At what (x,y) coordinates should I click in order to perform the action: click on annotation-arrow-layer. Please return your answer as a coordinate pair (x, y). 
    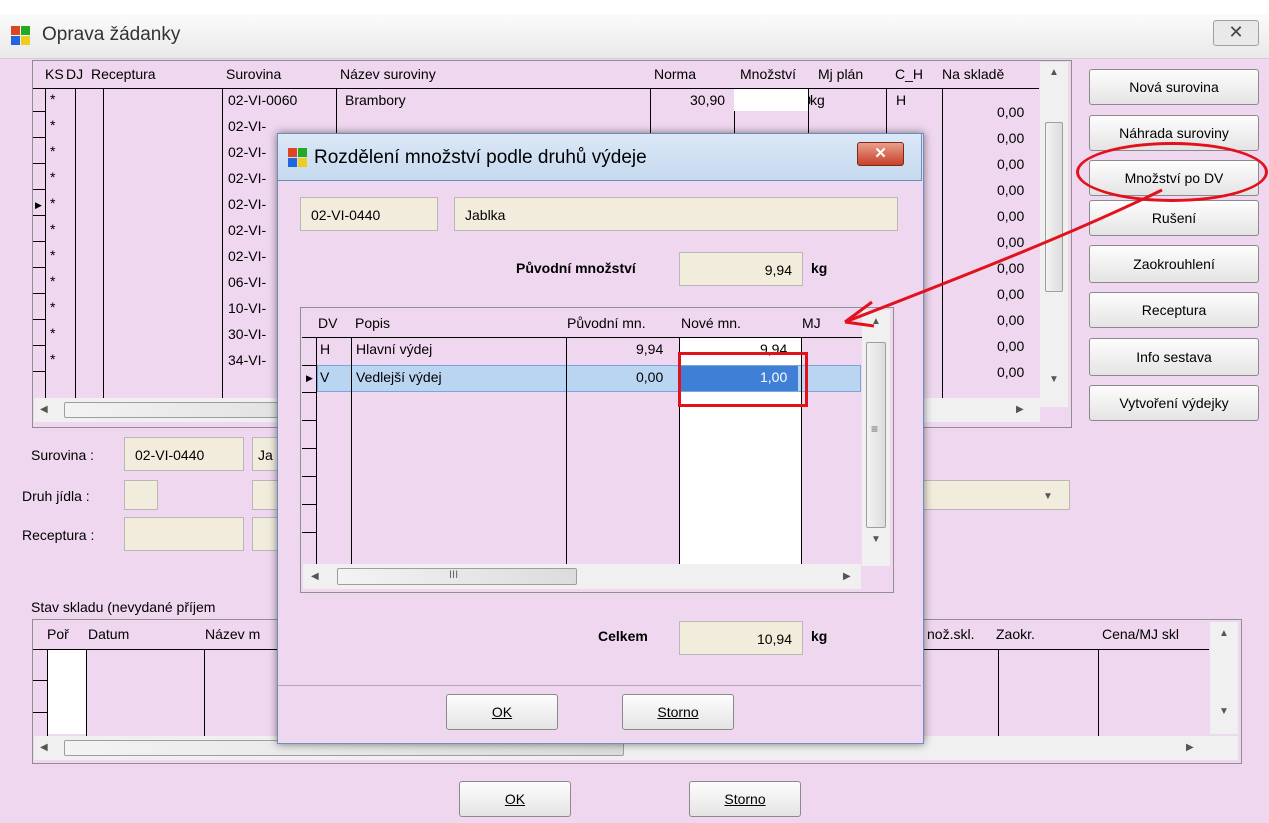
    Looking at the image, I should click on (1003, 258).